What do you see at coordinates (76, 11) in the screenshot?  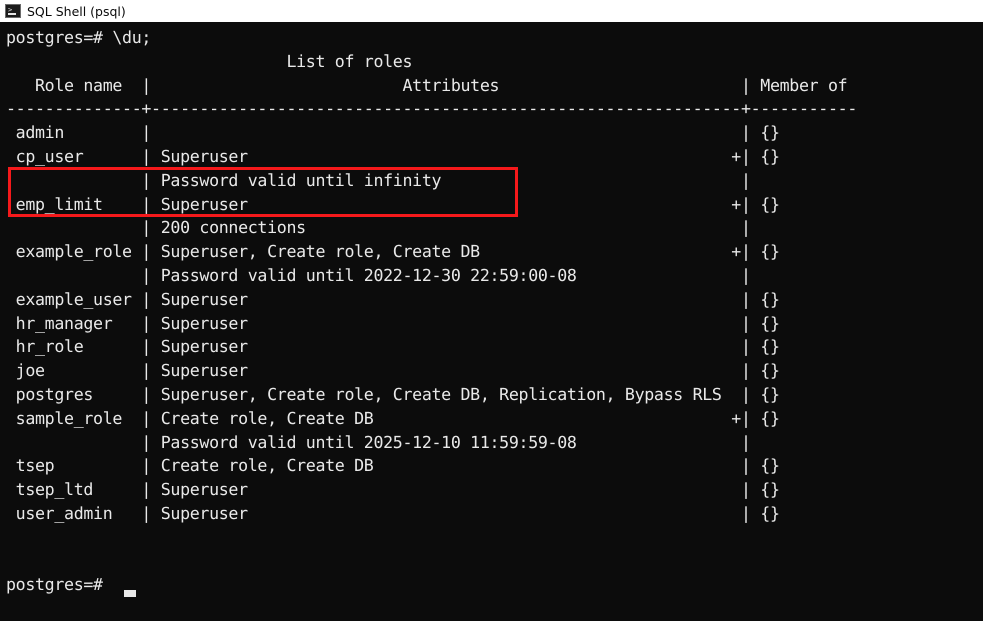 I see `window-title-text: SQL Shell (psql)` at bounding box center [76, 11].